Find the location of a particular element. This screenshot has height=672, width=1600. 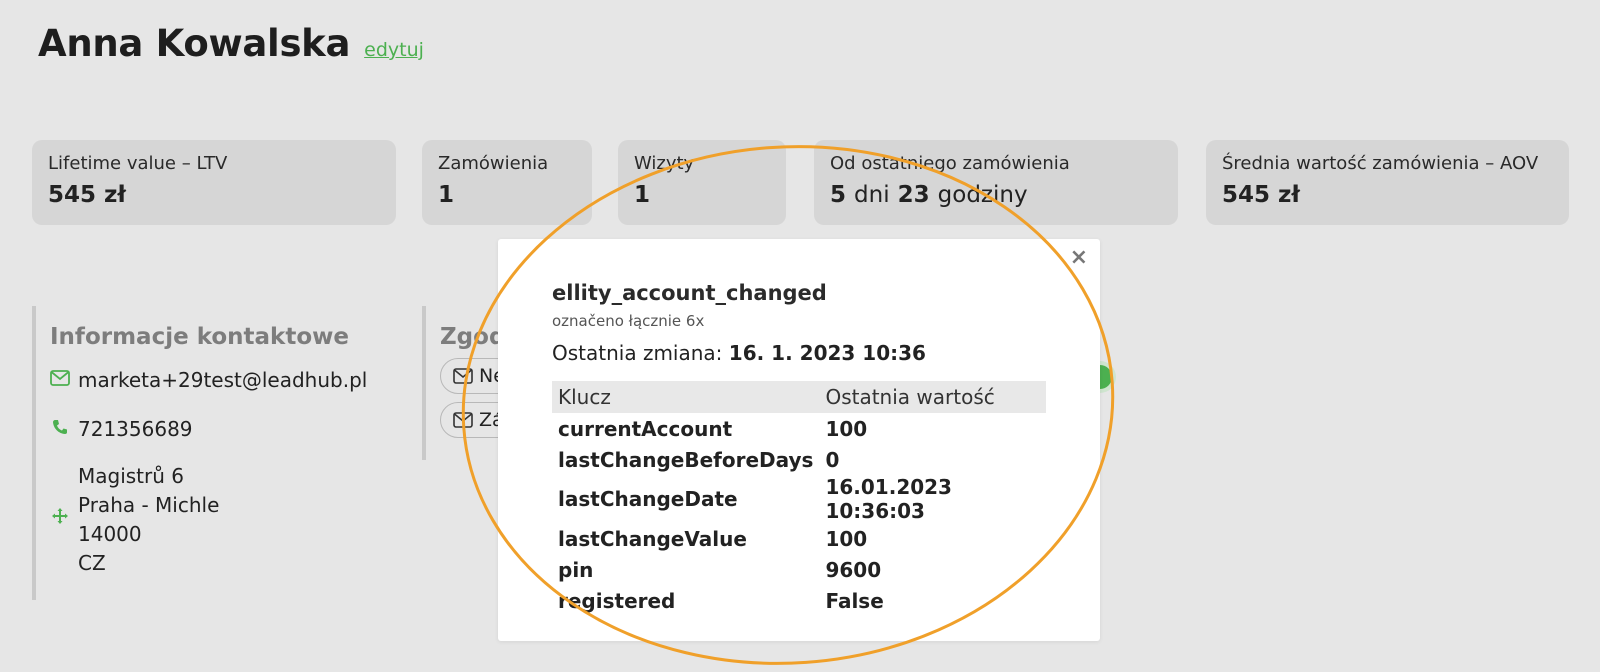

stat-card-visits: Wizyty 1 is located at coordinates (702, 182).